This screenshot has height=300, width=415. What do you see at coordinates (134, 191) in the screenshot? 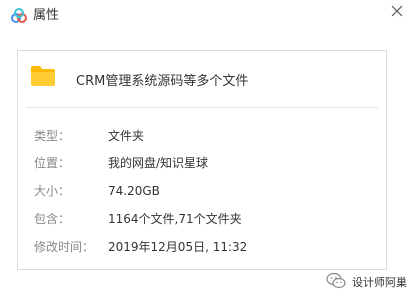
I see `property-value: 74.20GB` at bounding box center [134, 191].